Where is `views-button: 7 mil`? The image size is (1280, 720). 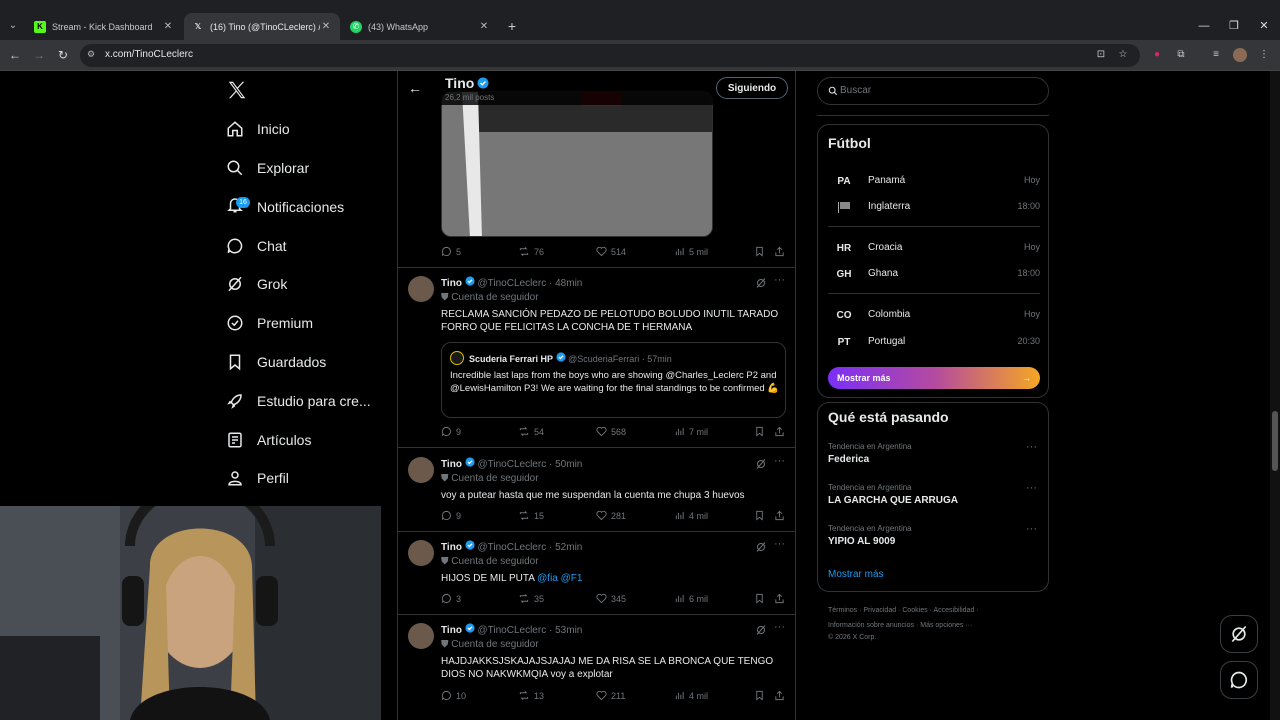 views-button: 7 mil is located at coordinates (691, 431).